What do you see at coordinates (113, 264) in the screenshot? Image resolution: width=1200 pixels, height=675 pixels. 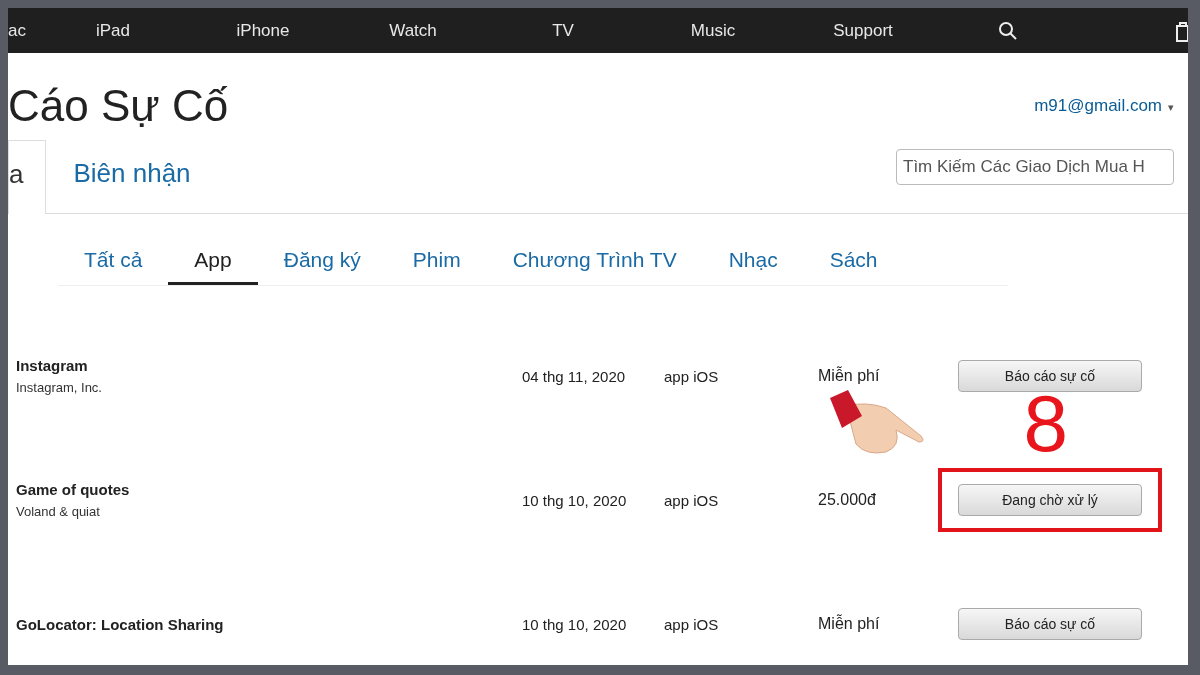 I see `category-tab: Tất cả` at bounding box center [113, 264].